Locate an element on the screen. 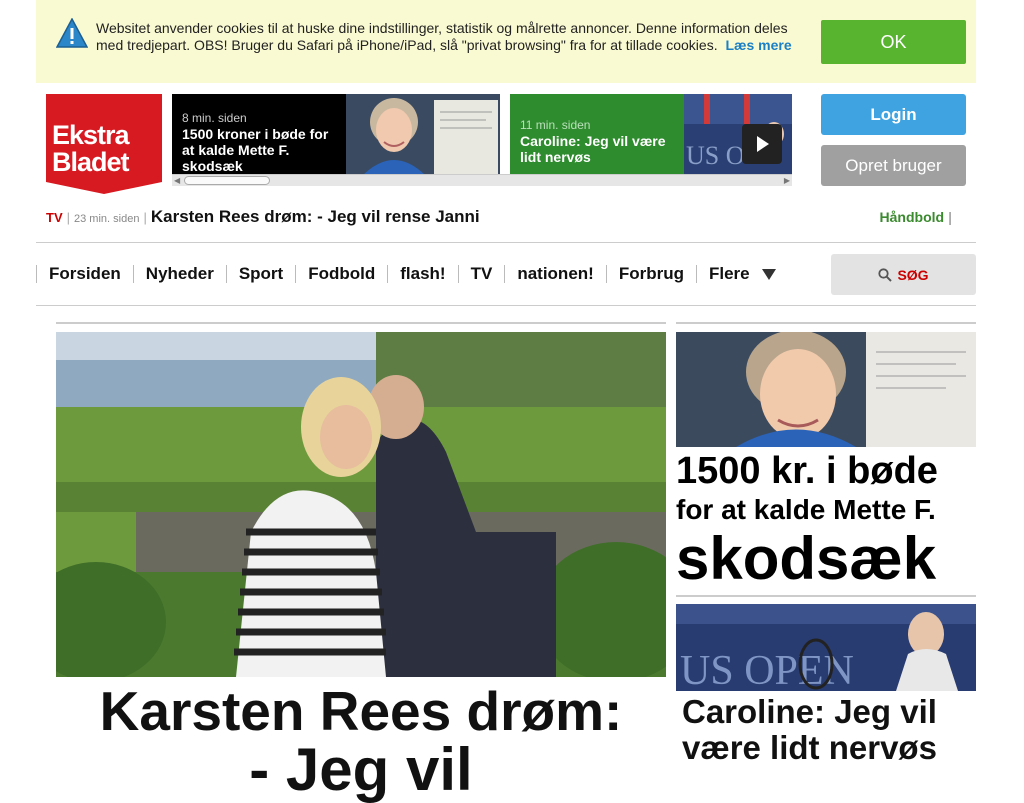 The width and height of the screenshot is (1024, 803). side-article-image is located at coordinates (826, 389).